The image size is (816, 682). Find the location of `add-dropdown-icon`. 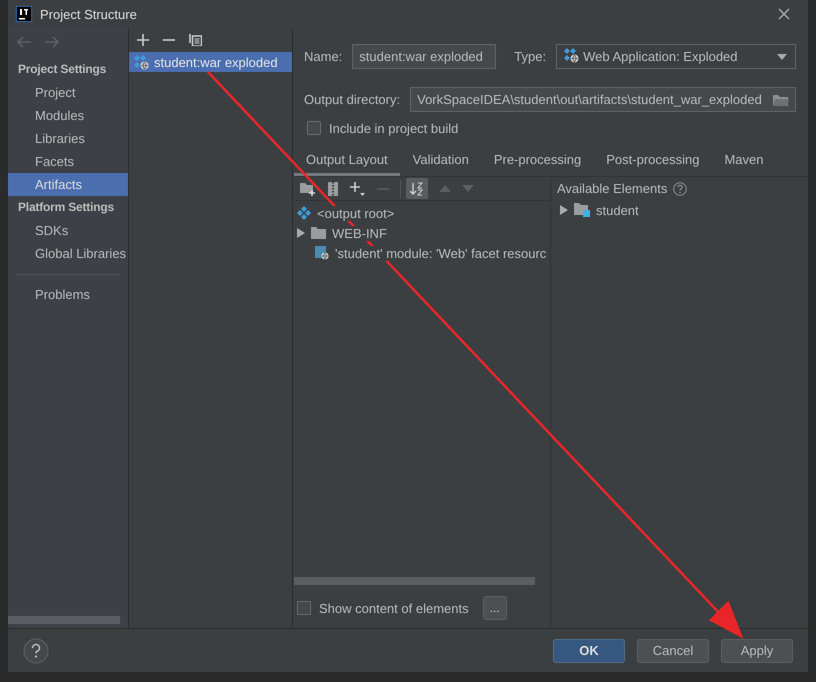

add-dropdown-icon is located at coordinates (358, 188).